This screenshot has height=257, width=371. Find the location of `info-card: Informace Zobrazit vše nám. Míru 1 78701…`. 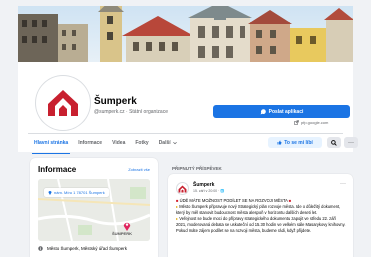

info-card: Informace Zobrazit vše nám. Míru 1 78701… is located at coordinates (94, 207).